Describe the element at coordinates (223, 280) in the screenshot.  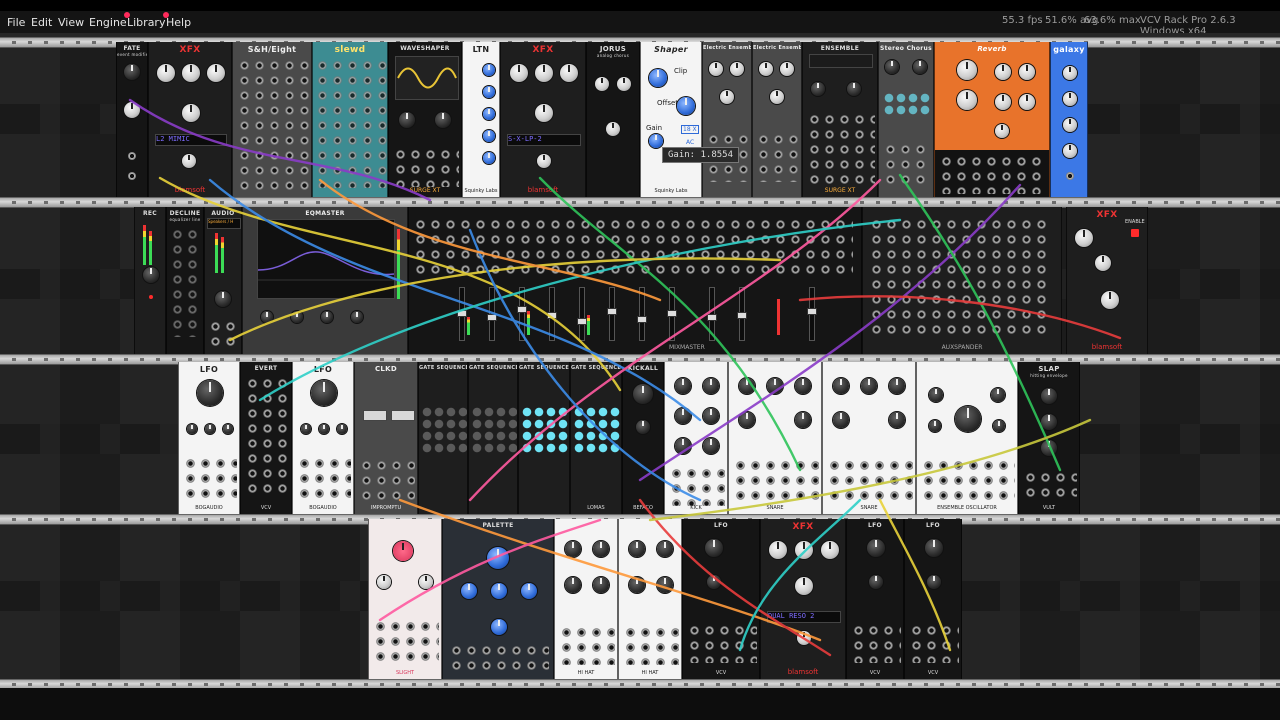
I see `module-audio: AUDIO Speakers / H` at that location.